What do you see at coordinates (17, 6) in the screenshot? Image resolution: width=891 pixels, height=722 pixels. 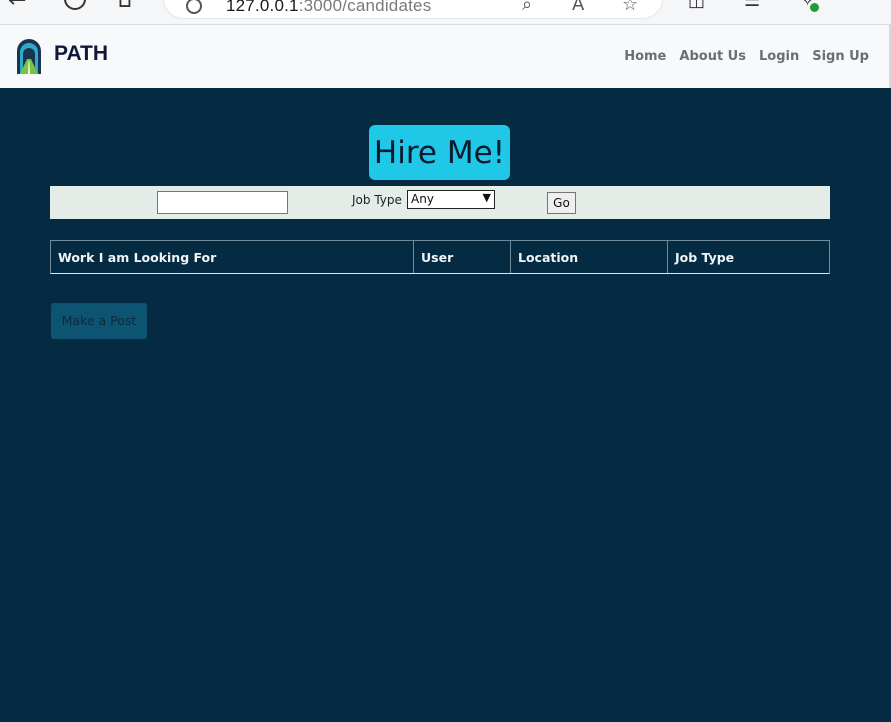 I see `back-arrow-icon: ←` at bounding box center [17, 6].